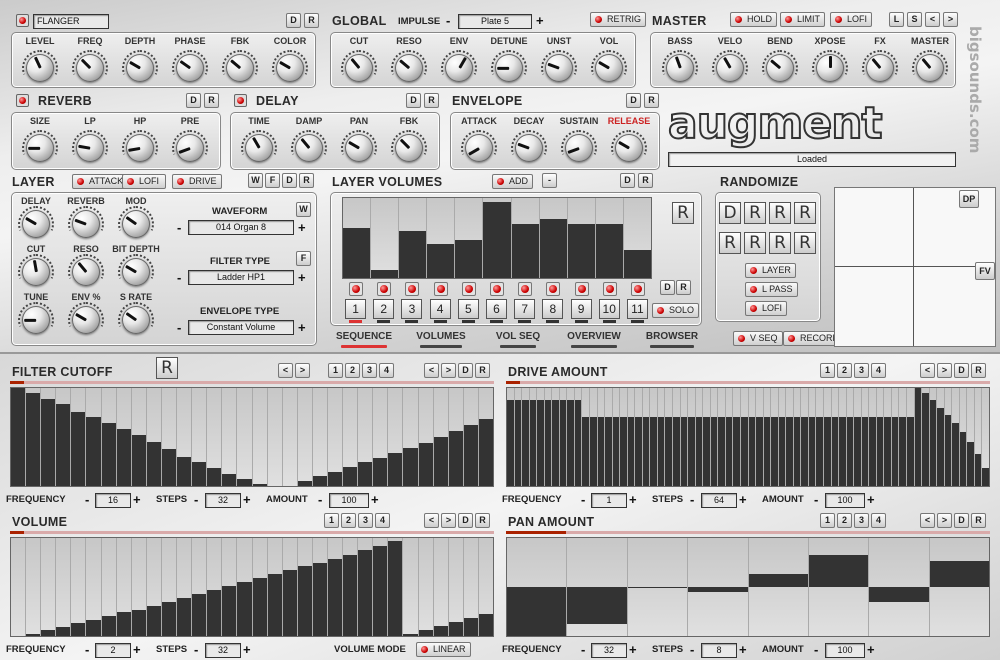  Describe the element at coordinates (496, 311) in the screenshot. I see `layer-select-button: 6` at that location.